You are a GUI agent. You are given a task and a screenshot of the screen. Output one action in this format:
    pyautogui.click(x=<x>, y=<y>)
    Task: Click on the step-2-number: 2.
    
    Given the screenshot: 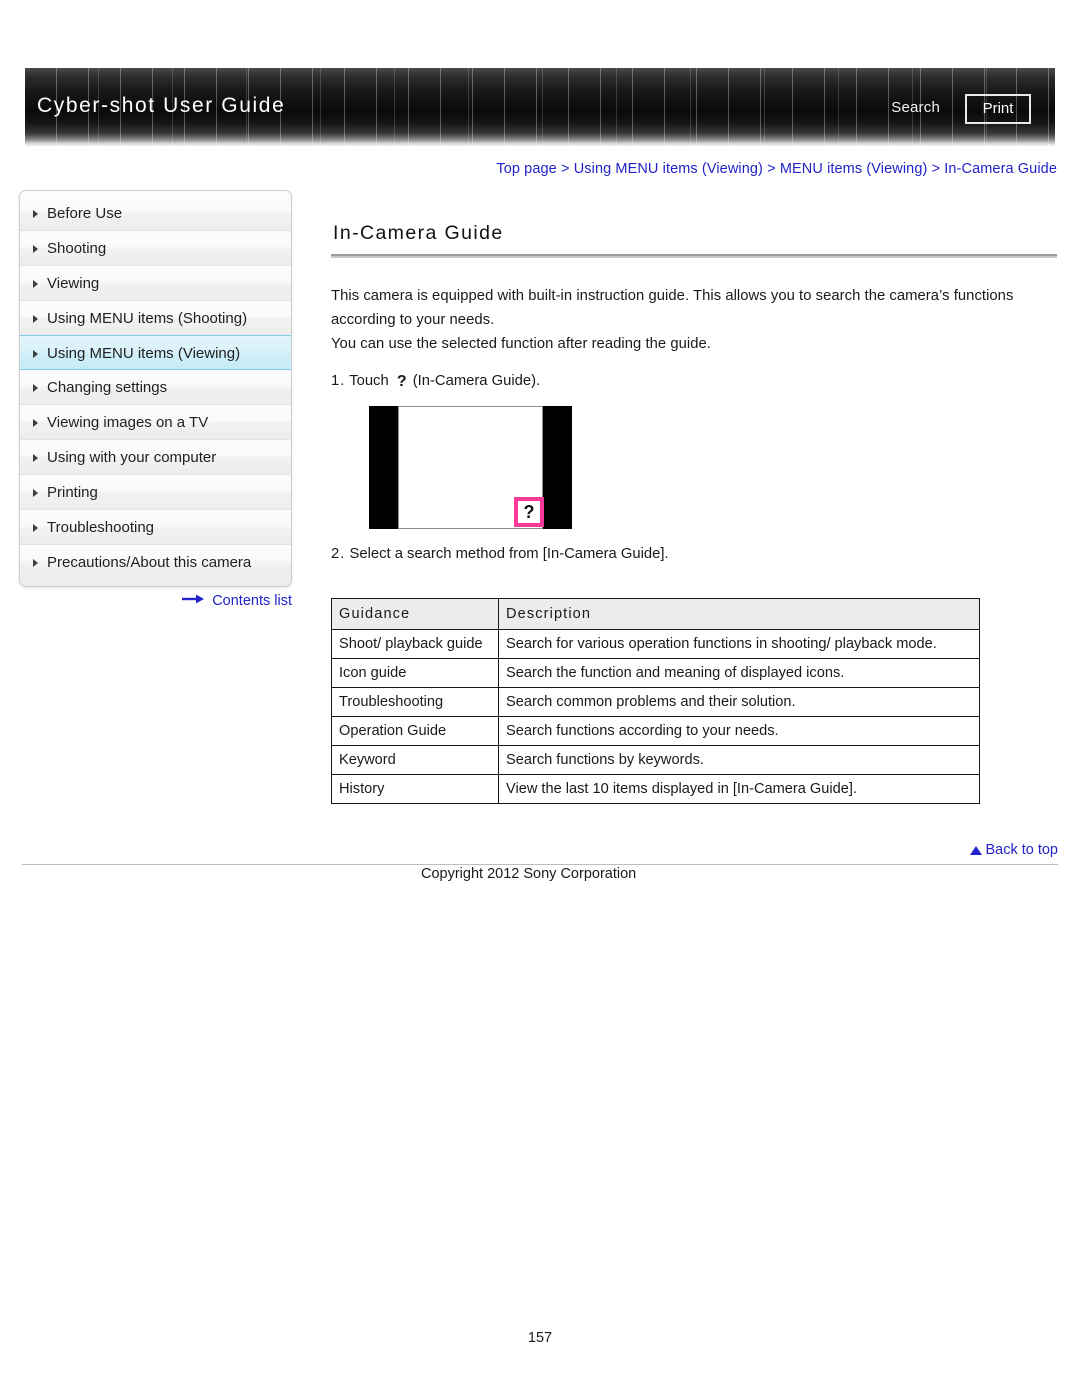 What is the action you would take?
    pyautogui.click(x=338, y=554)
    